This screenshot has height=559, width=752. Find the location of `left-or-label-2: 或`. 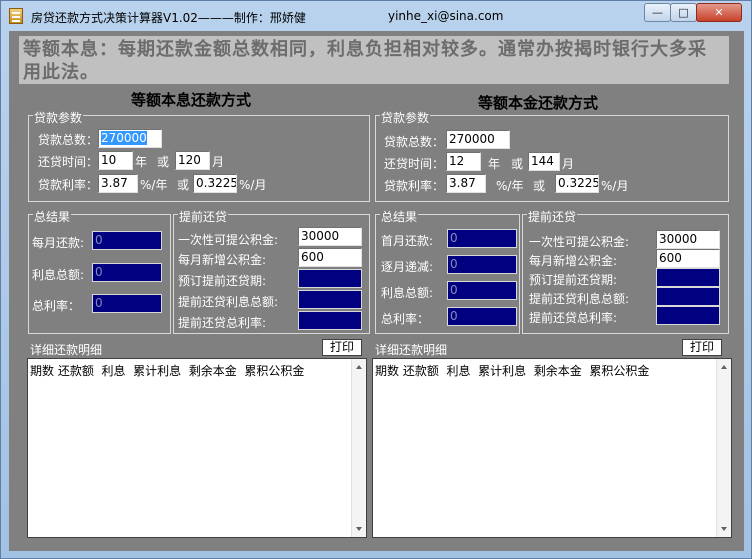

left-or-label-2: 或 is located at coordinates (183, 185).